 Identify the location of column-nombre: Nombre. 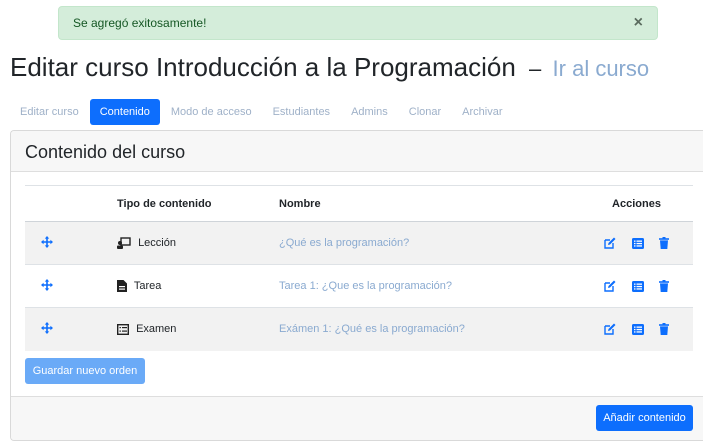
(429, 203).